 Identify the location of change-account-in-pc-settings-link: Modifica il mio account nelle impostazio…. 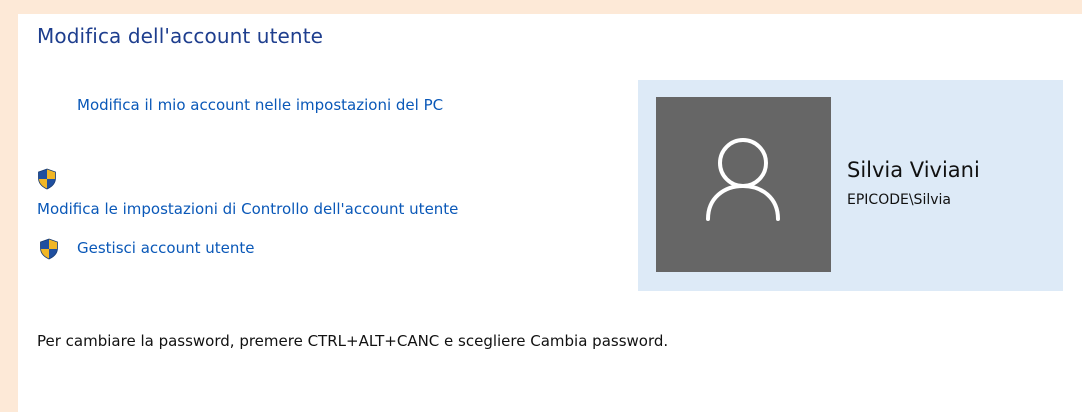
(260, 105).